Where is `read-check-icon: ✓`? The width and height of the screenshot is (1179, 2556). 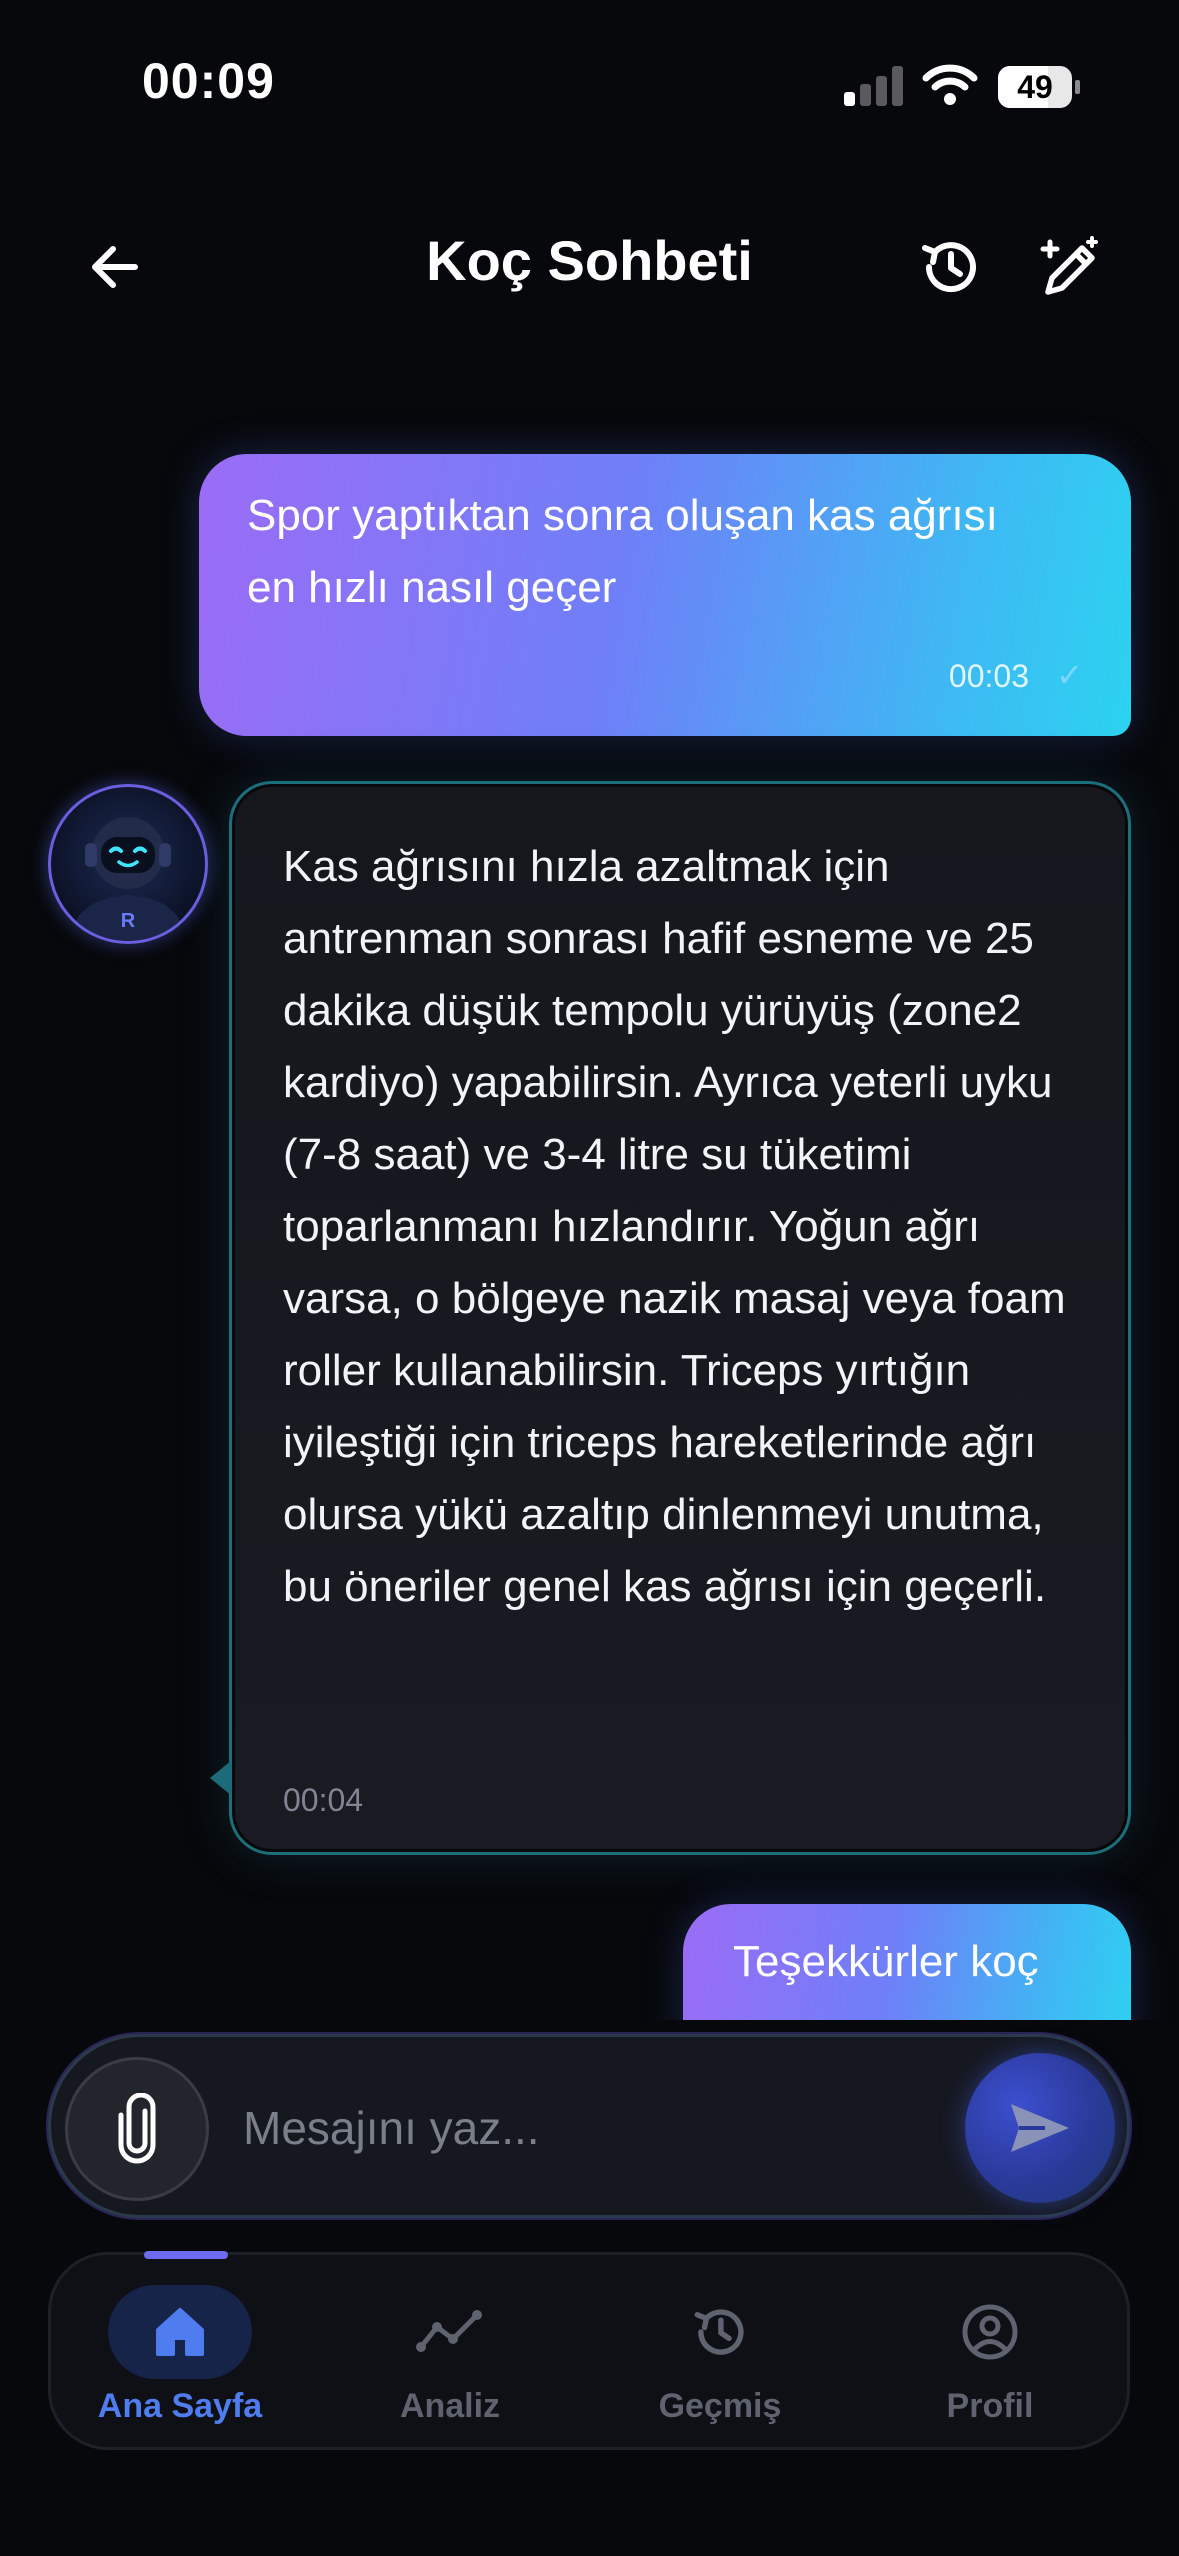
read-check-icon: ✓ is located at coordinates (1069, 675).